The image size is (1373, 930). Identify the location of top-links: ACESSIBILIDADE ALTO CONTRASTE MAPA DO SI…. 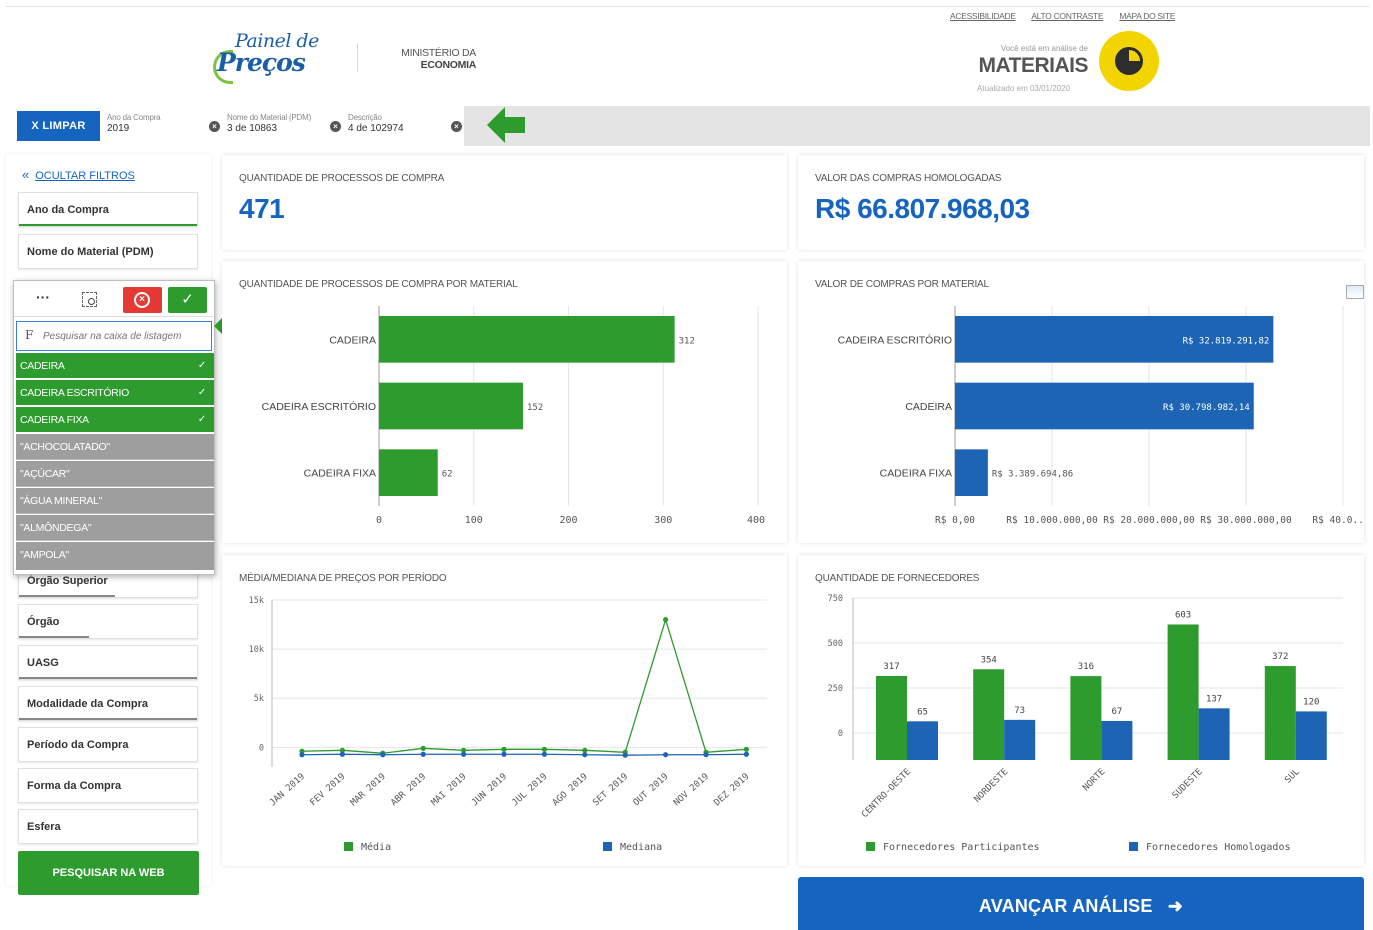
(1069, 16).